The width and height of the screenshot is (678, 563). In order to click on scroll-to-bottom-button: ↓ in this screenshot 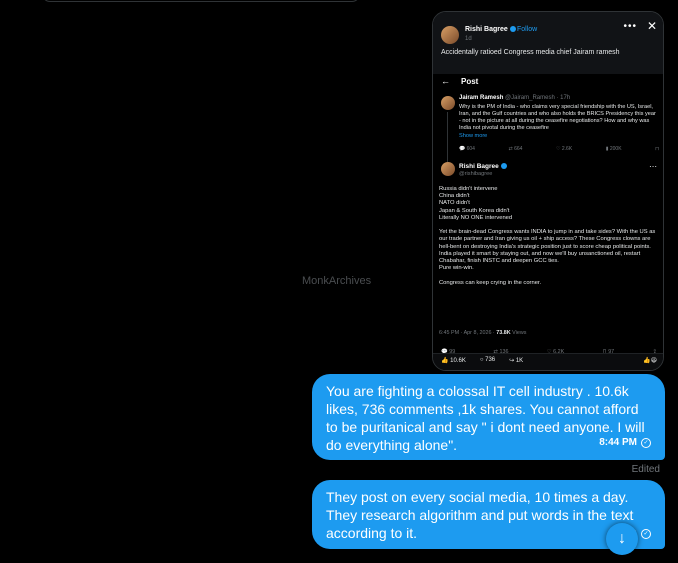, I will do `click(622, 539)`.